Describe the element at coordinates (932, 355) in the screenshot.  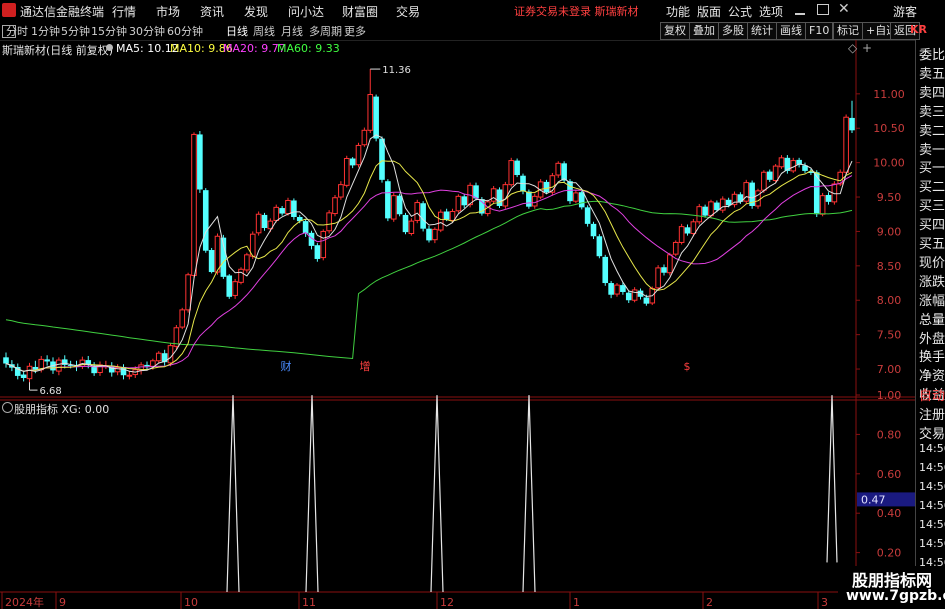
I see `side-panel-item-16: 换手` at that location.